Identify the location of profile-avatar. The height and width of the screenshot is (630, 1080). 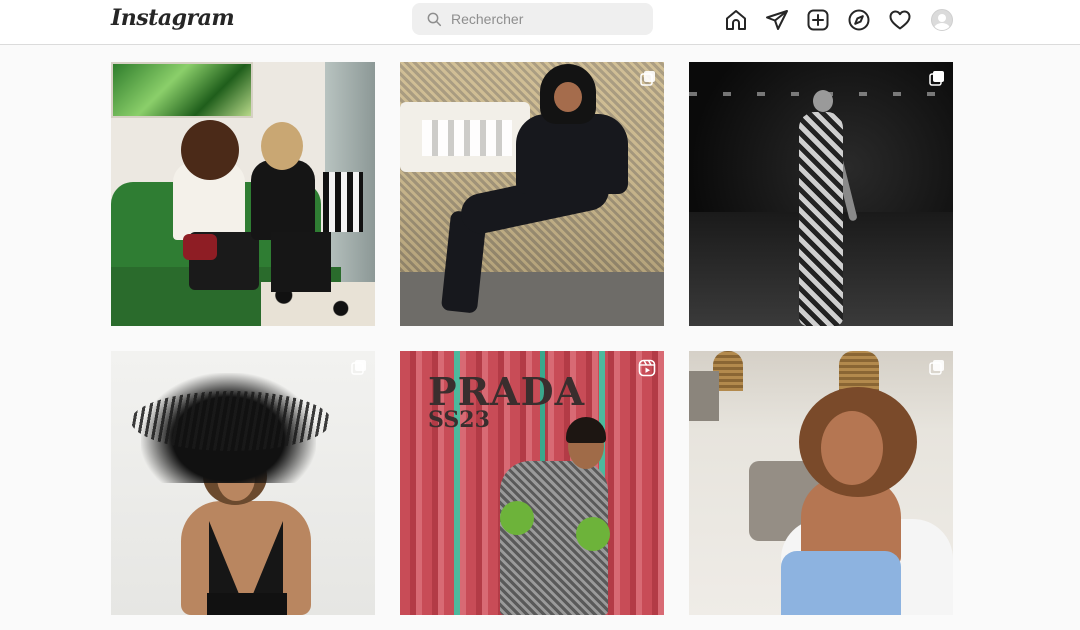
(942, 20).